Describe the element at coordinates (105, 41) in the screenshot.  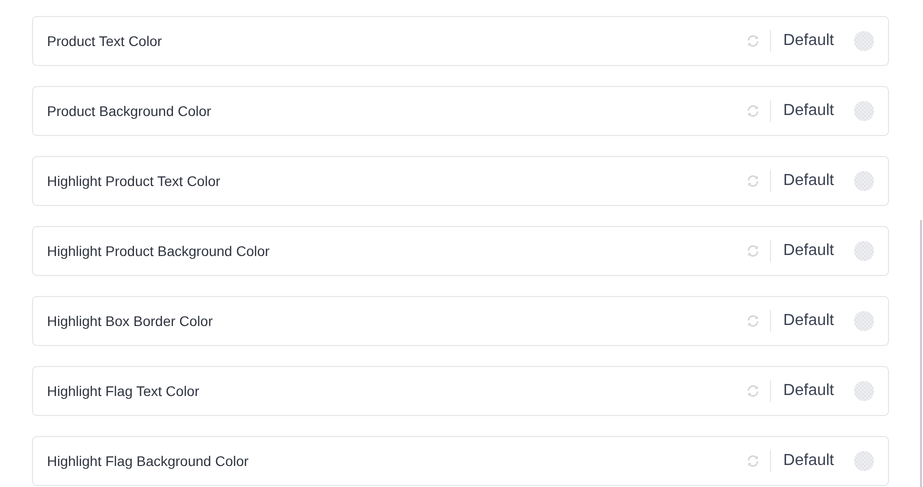
I see `setting-label: Product Text Color` at that location.